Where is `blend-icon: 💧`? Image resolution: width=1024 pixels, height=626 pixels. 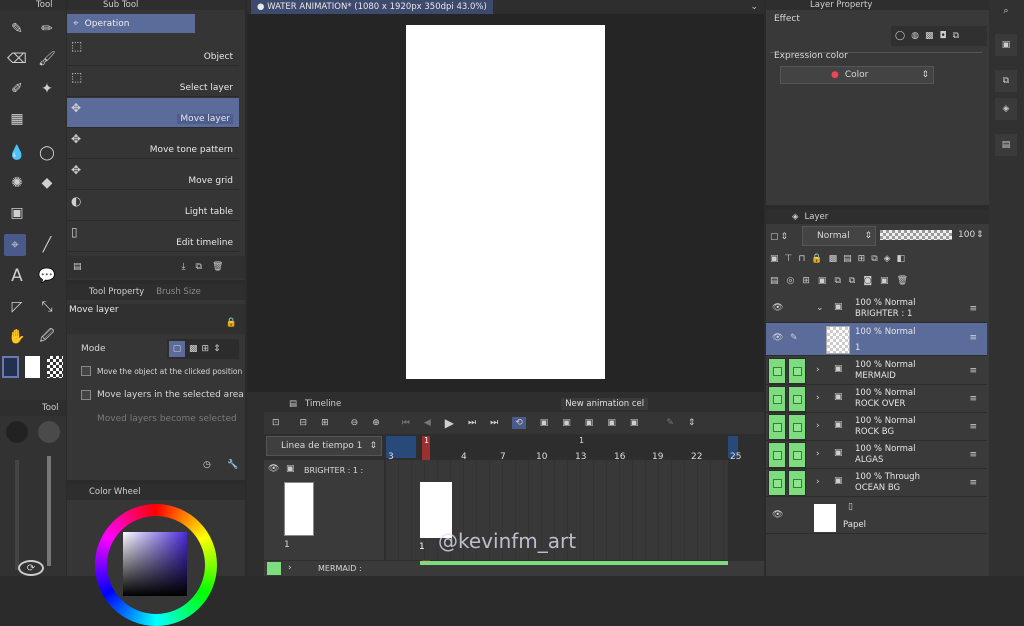
blend-icon: 💧 is located at coordinates (17, 153).